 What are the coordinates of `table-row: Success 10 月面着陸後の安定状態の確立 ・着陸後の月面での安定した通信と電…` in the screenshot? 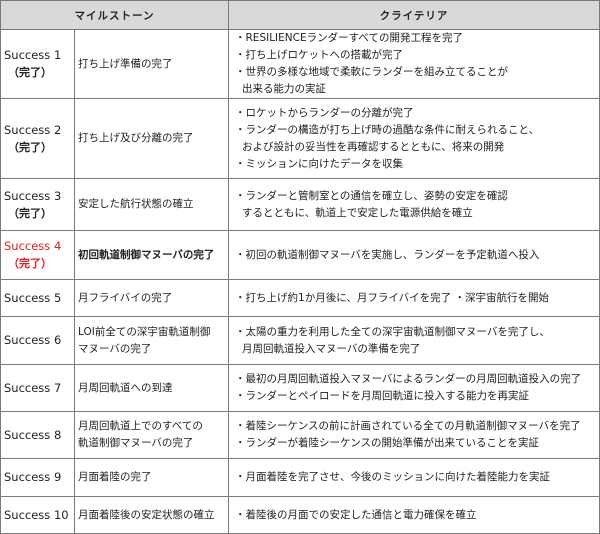 It's located at (300, 515).